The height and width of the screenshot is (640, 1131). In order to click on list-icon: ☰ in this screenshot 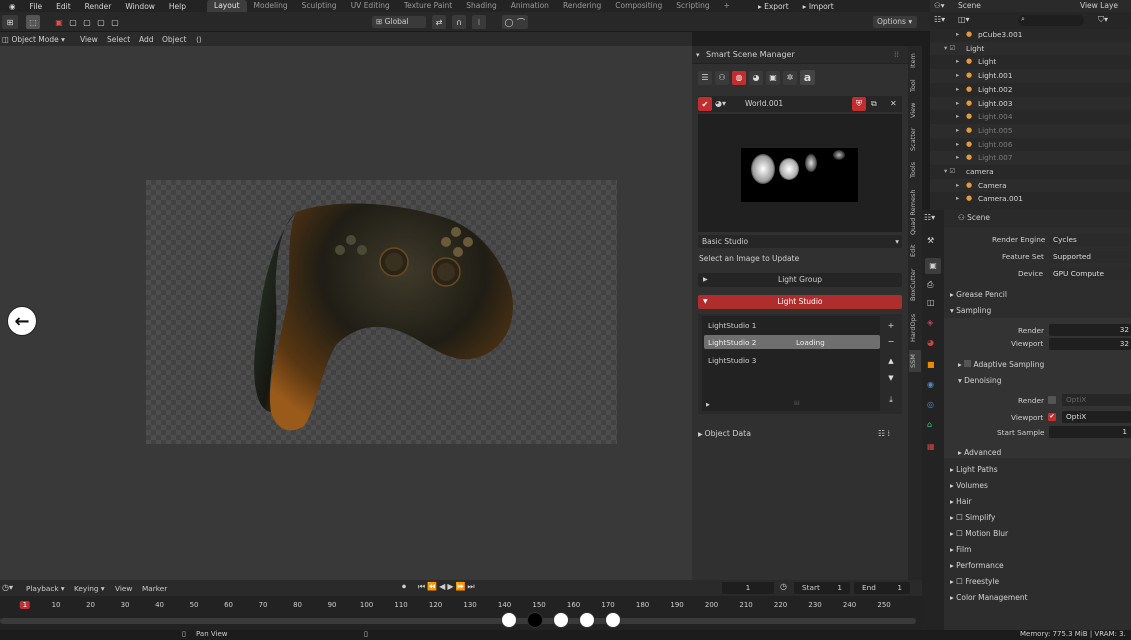, I will do `click(705, 77)`.